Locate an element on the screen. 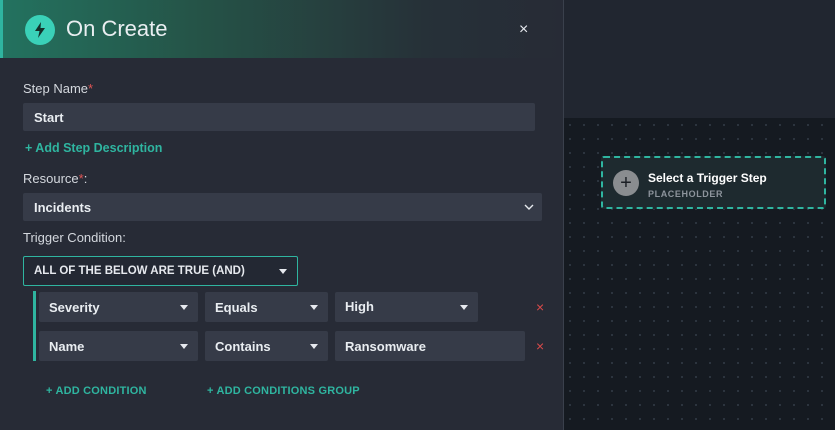  resource-select: Incidents is located at coordinates (282, 207).